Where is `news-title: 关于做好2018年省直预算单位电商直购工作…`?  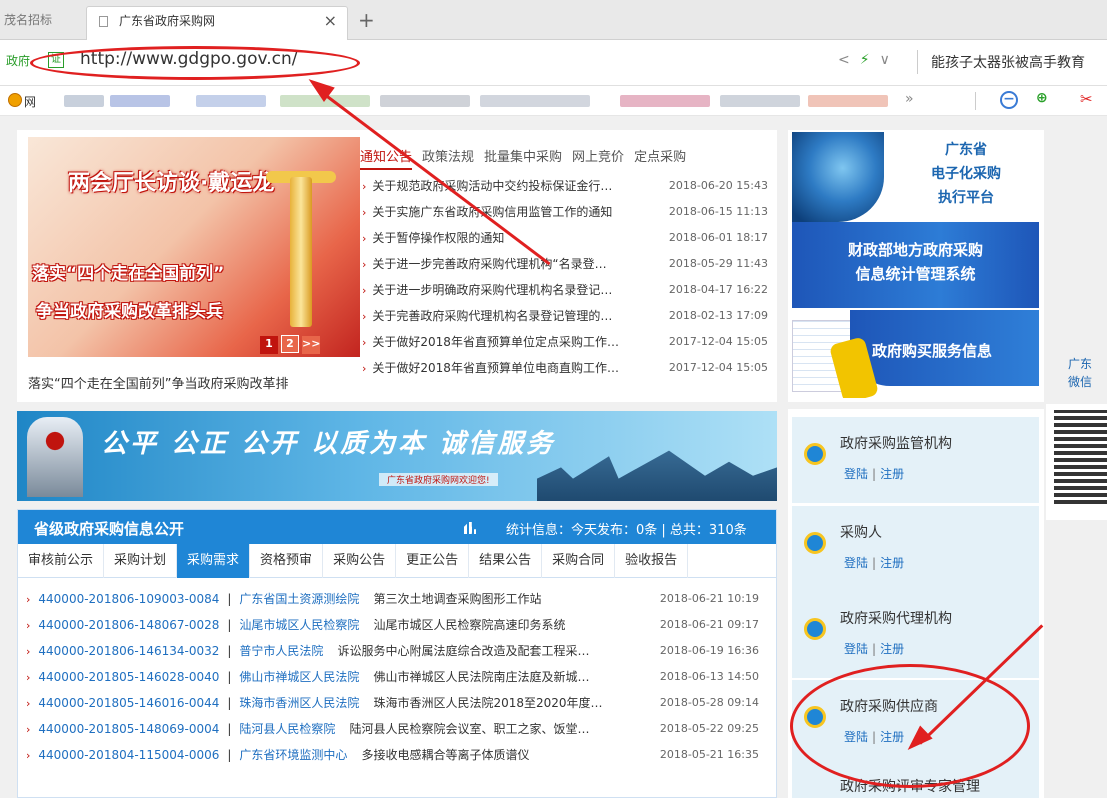 news-title: 关于做好2018年省直预算单位电商直购工作… is located at coordinates (508, 368).